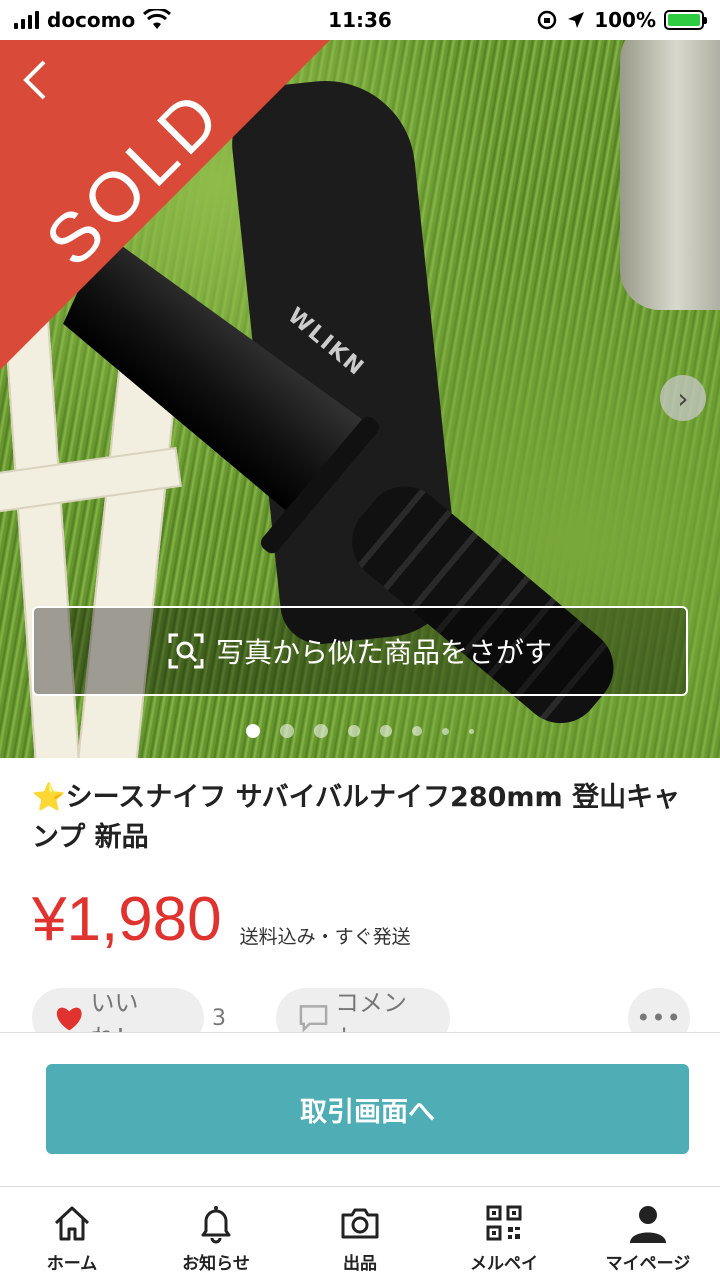  What do you see at coordinates (648, 1224) in the screenshot?
I see `person-icon` at bounding box center [648, 1224].